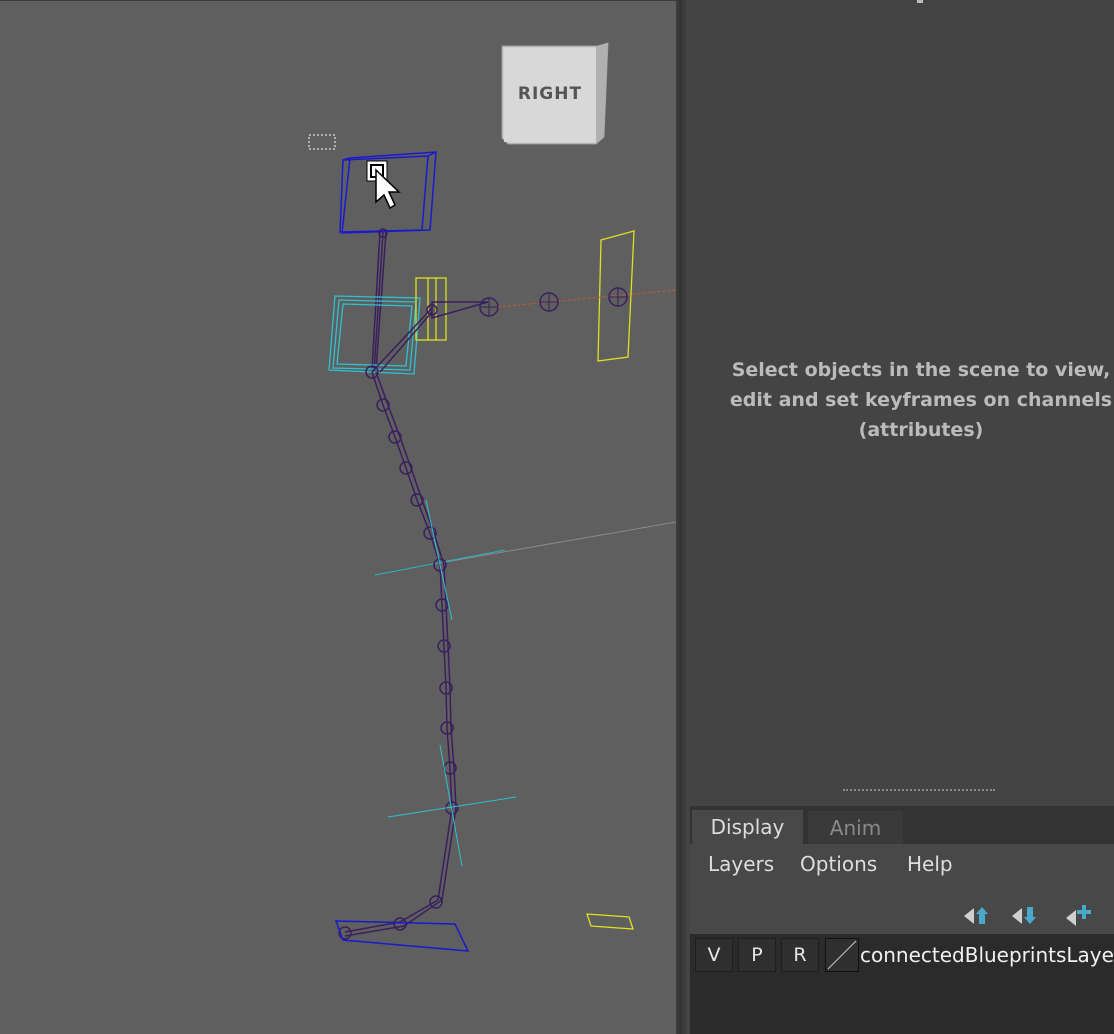 The image size is (1114, 1034). I want to click on layer-list: V P R connectedBlueprintsLayer, so click(902, 984).